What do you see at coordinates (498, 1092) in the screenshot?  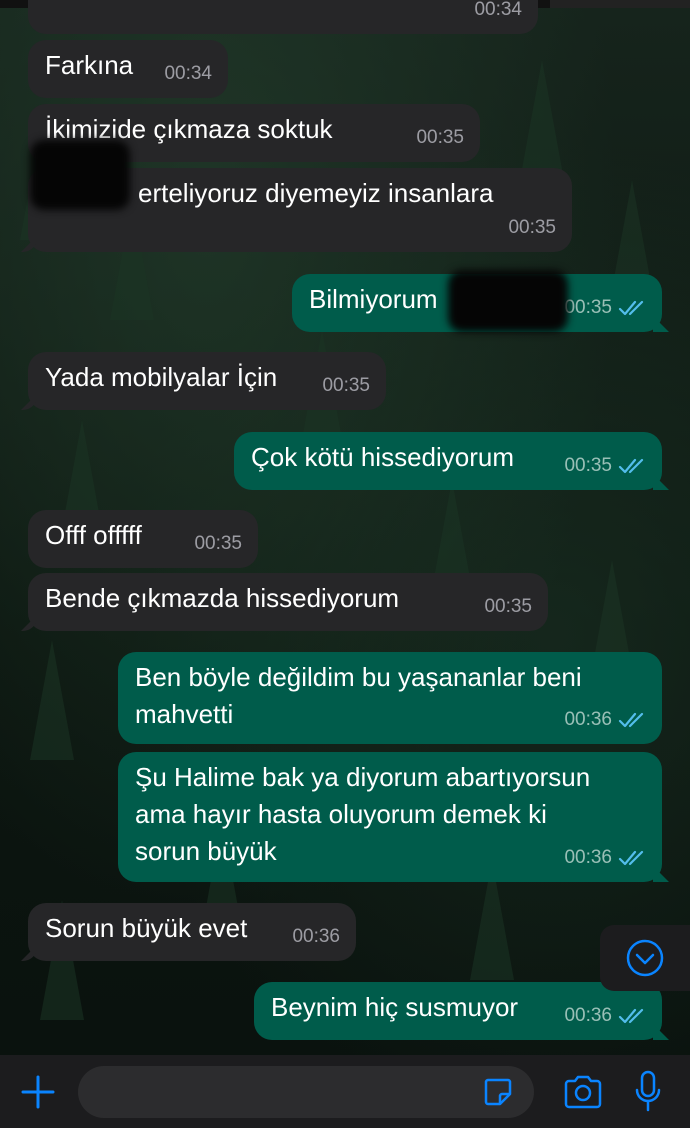 I see `sticker-icon` at bounding box center [498, 1092].